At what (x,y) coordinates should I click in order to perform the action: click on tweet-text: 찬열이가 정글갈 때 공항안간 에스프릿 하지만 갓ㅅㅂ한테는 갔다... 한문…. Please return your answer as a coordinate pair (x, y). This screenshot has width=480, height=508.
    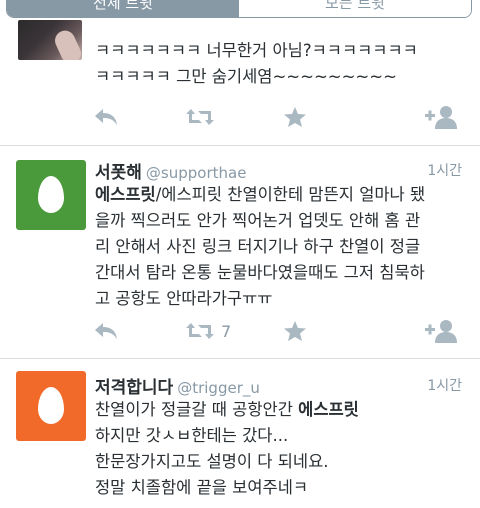
    Looking at the image, I should click on (227, 448).